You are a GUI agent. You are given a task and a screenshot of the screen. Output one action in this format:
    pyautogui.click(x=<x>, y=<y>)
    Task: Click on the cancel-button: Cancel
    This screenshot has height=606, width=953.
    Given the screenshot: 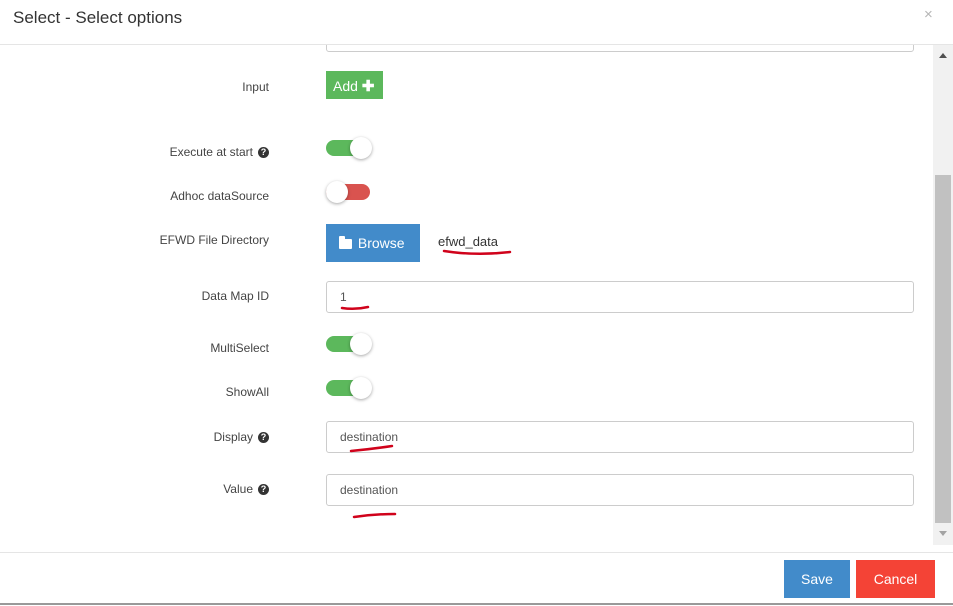 What is the action you would take?
    pyautogui.click(x=895, y=579)
    